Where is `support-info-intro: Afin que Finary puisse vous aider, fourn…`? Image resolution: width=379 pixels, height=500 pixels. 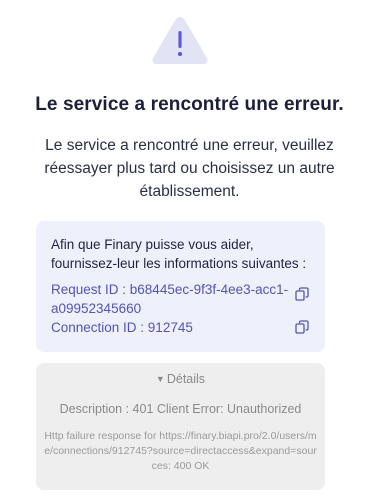 support-info-intro: Afin que Finary puisse vous aider, fourn… is located at coordinates (179, 254).